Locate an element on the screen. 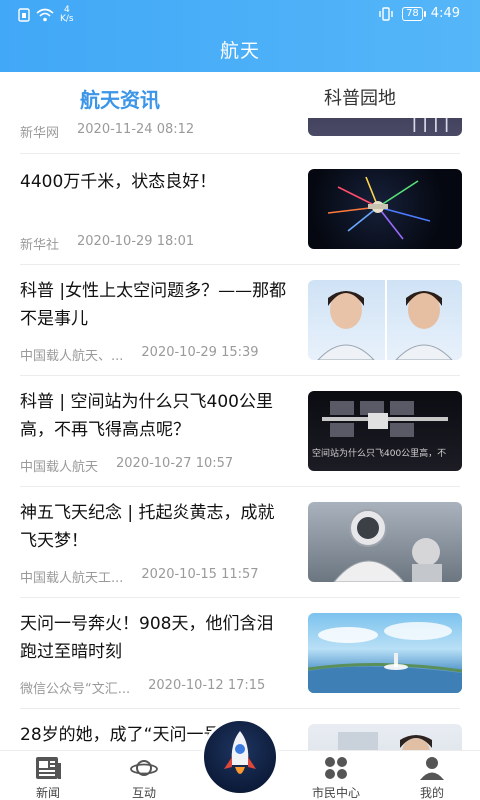 This screenshot has width=480, height=800. page-title: 航天 is located at coordinates (239, 51).